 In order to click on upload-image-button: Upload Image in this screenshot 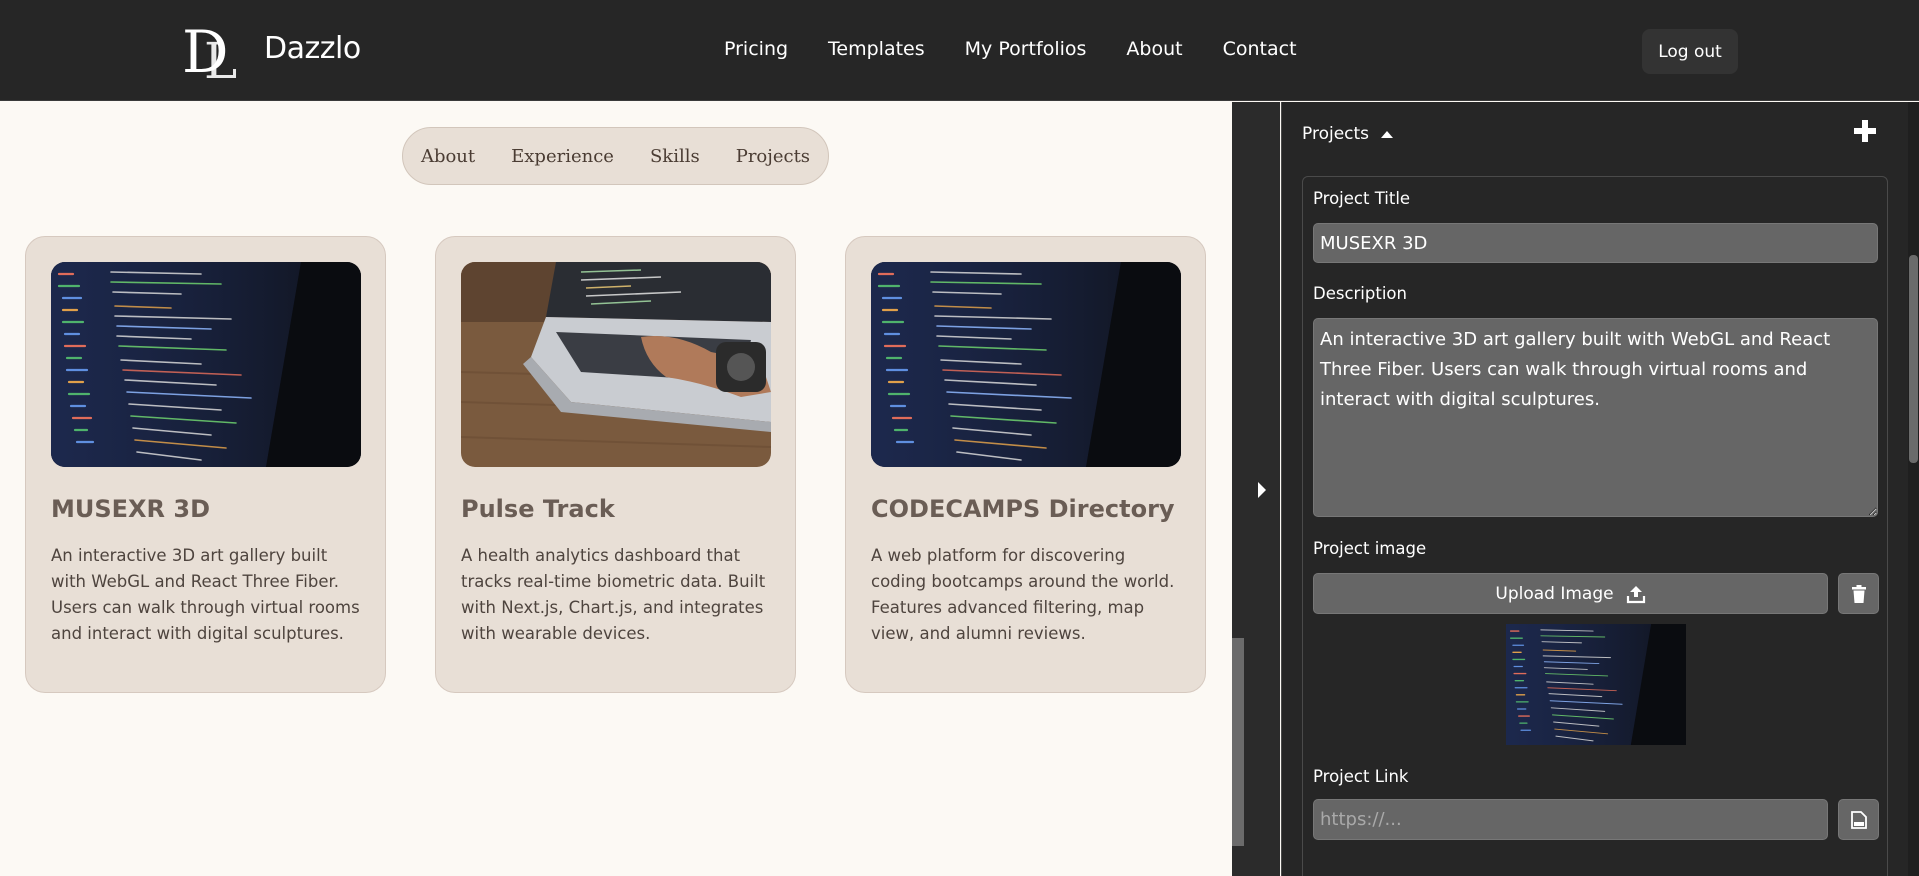, I will do `click(1570, 593)`.